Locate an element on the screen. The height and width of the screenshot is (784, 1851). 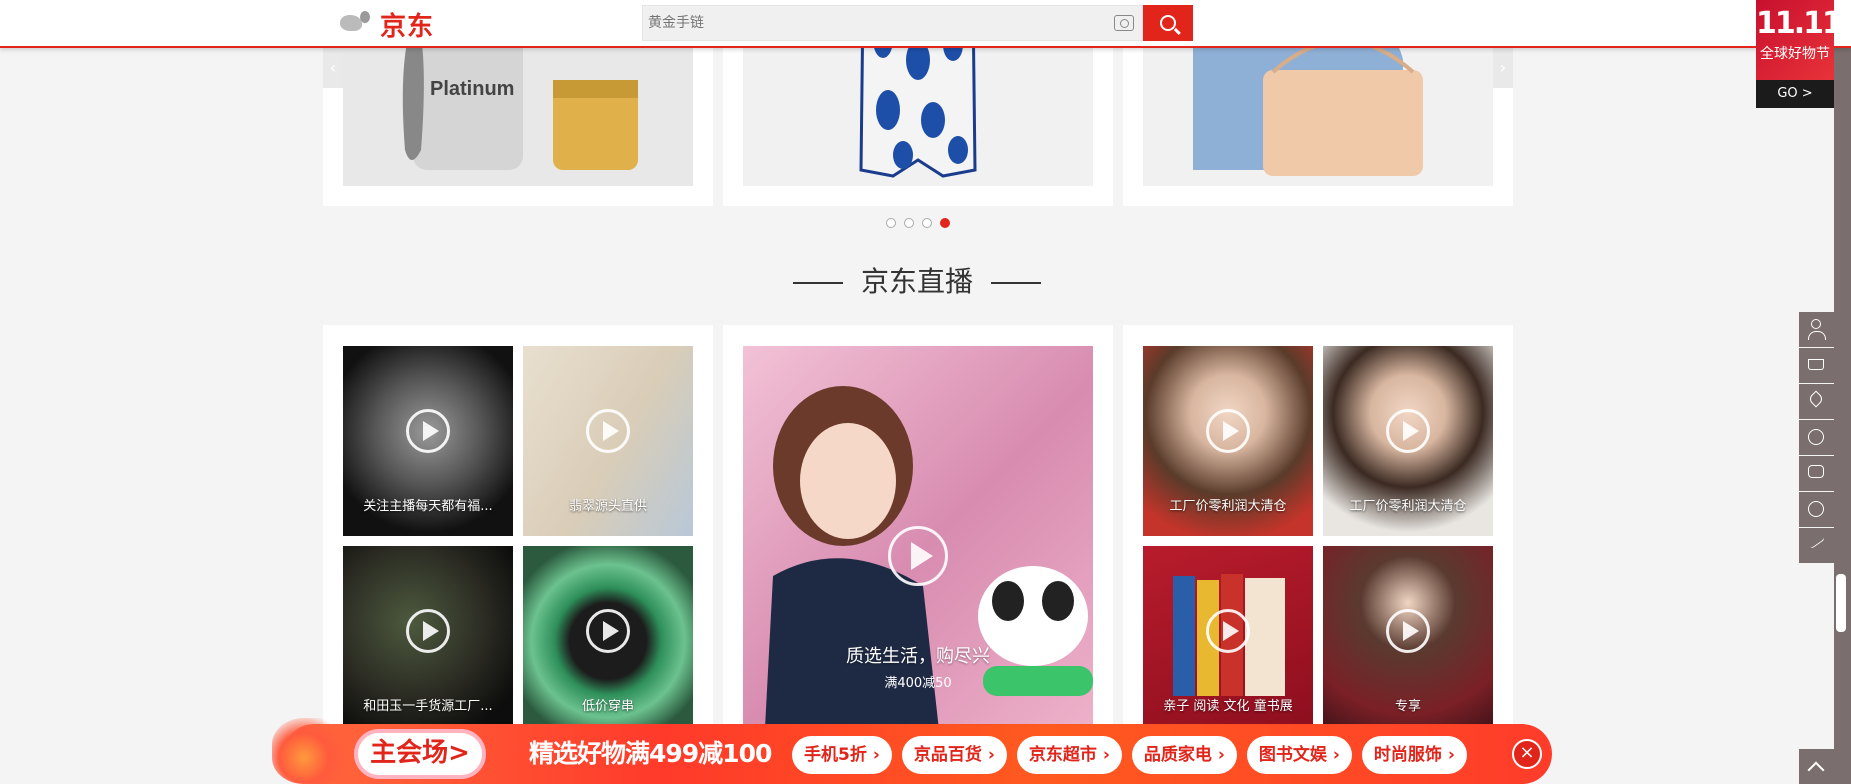
promo-links: 手机5折 › 京品百货 › 京东超市 › 品质家电 › 图书文娱 › 时尚服饰 › is located at coordinates (1129, 755).